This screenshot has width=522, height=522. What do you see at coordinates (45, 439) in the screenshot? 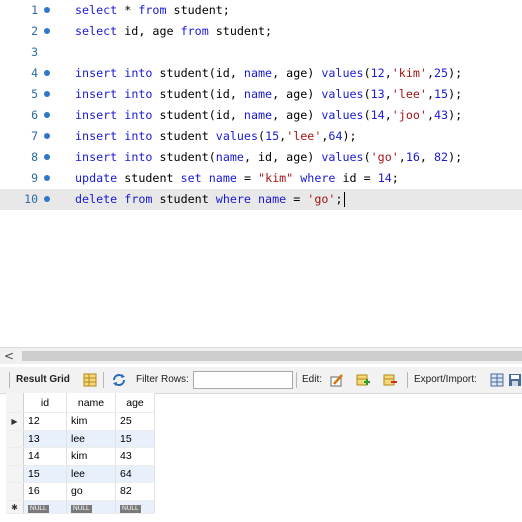
I see `cell-id: 13` at bounding box center [45, 439].